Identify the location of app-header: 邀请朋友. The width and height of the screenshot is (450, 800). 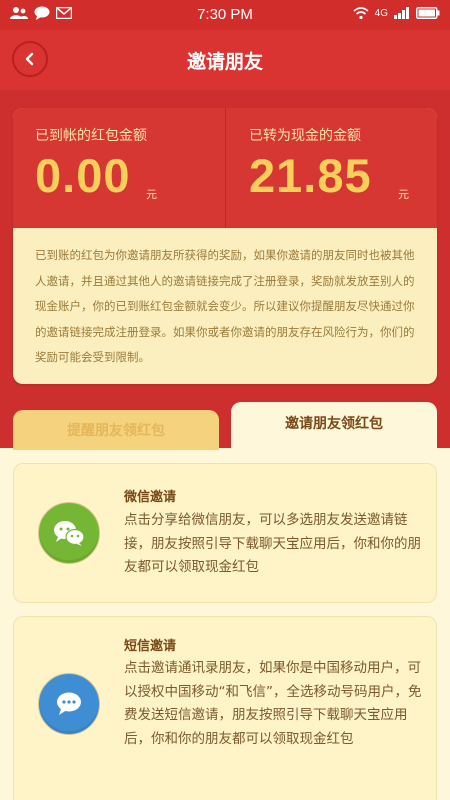
(225, 60).